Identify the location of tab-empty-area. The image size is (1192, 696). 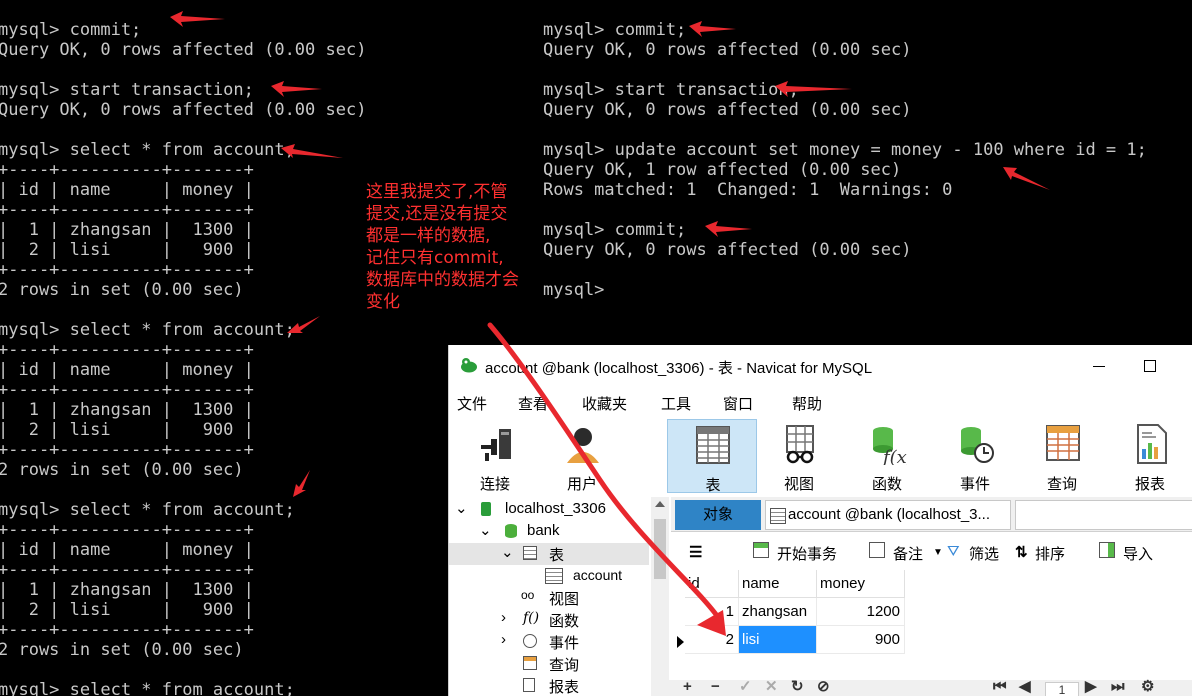
(1103, 515).